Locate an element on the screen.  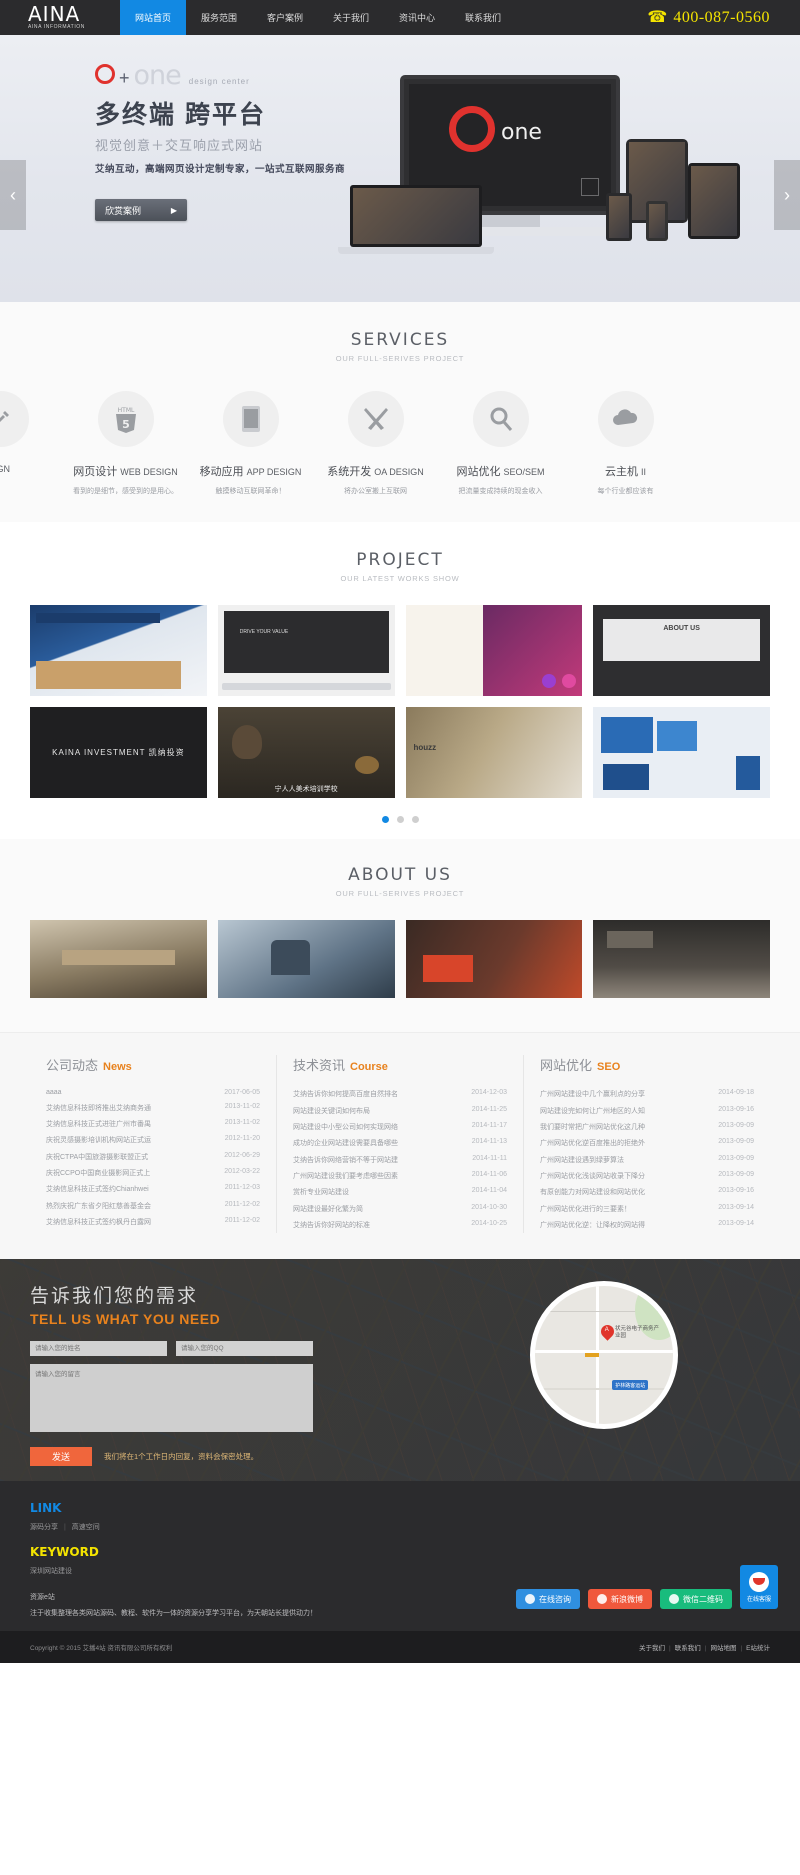
project-cell-label: houzz is located at coordinates (425, 747).